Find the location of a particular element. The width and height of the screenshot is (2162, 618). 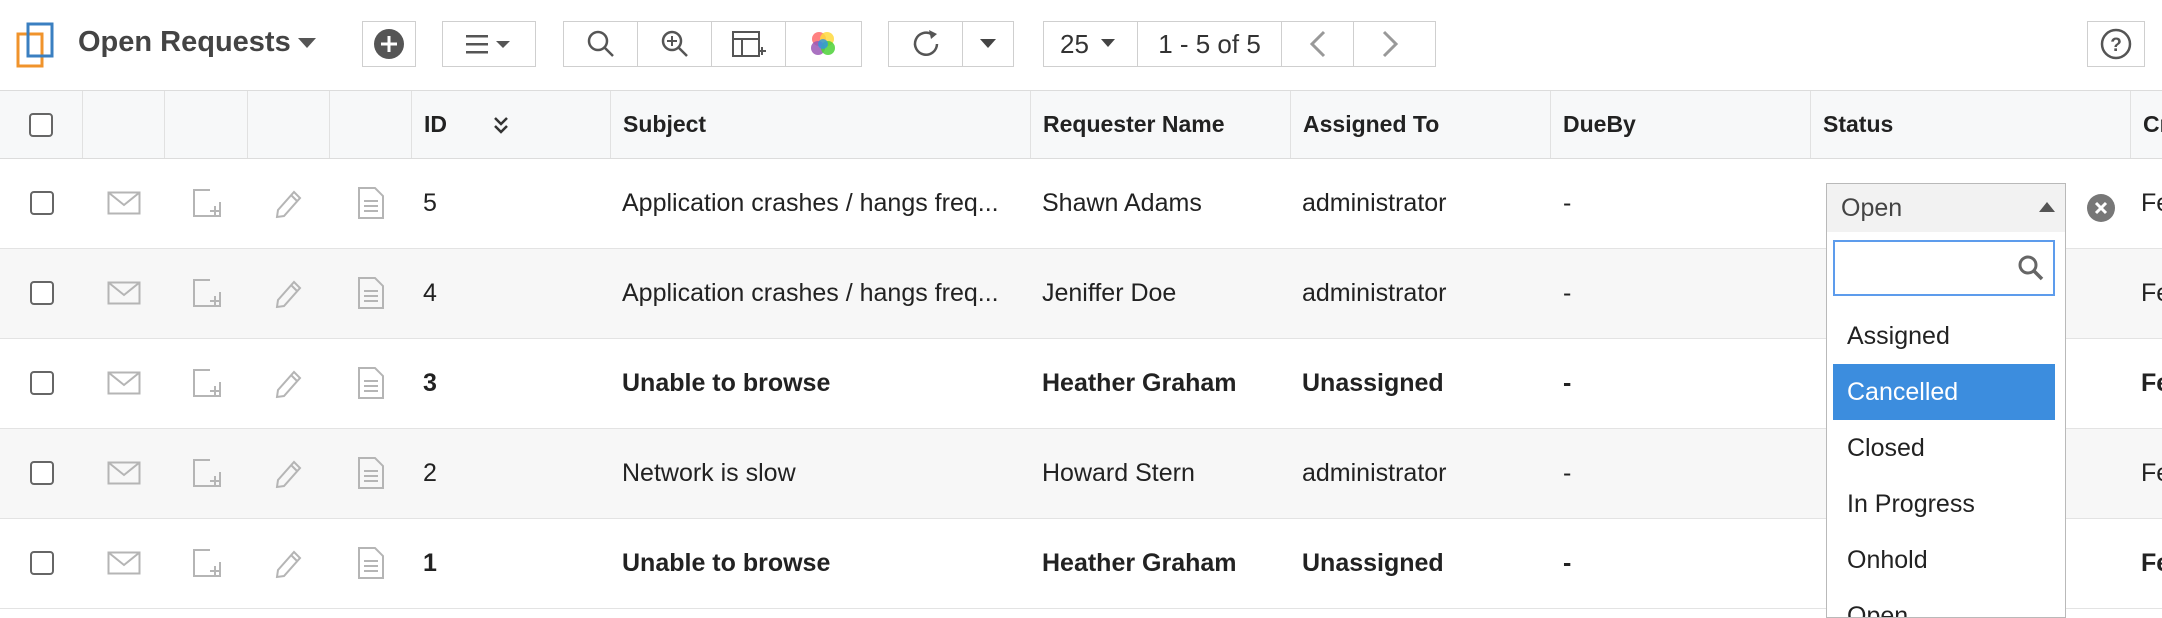

header-id: ID is located at coordinates (511, 124).